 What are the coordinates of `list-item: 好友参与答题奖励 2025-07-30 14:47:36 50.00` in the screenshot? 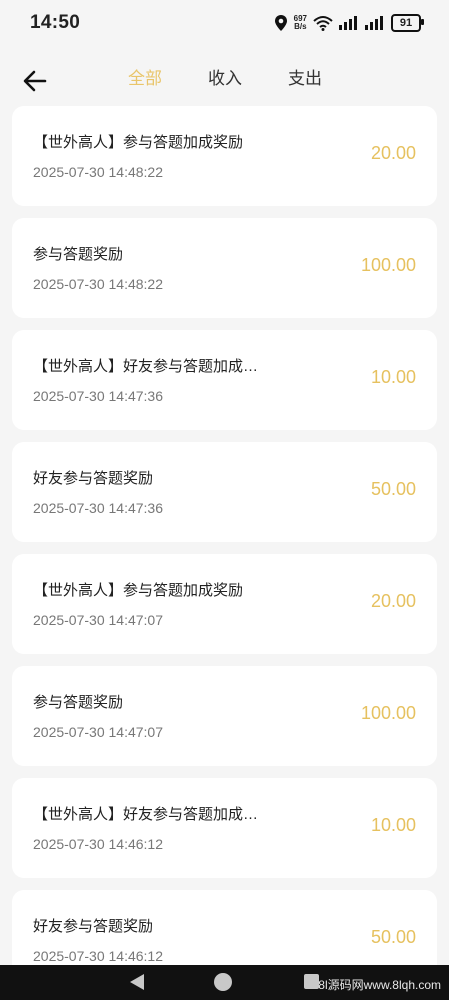 It's located at (224, 492).